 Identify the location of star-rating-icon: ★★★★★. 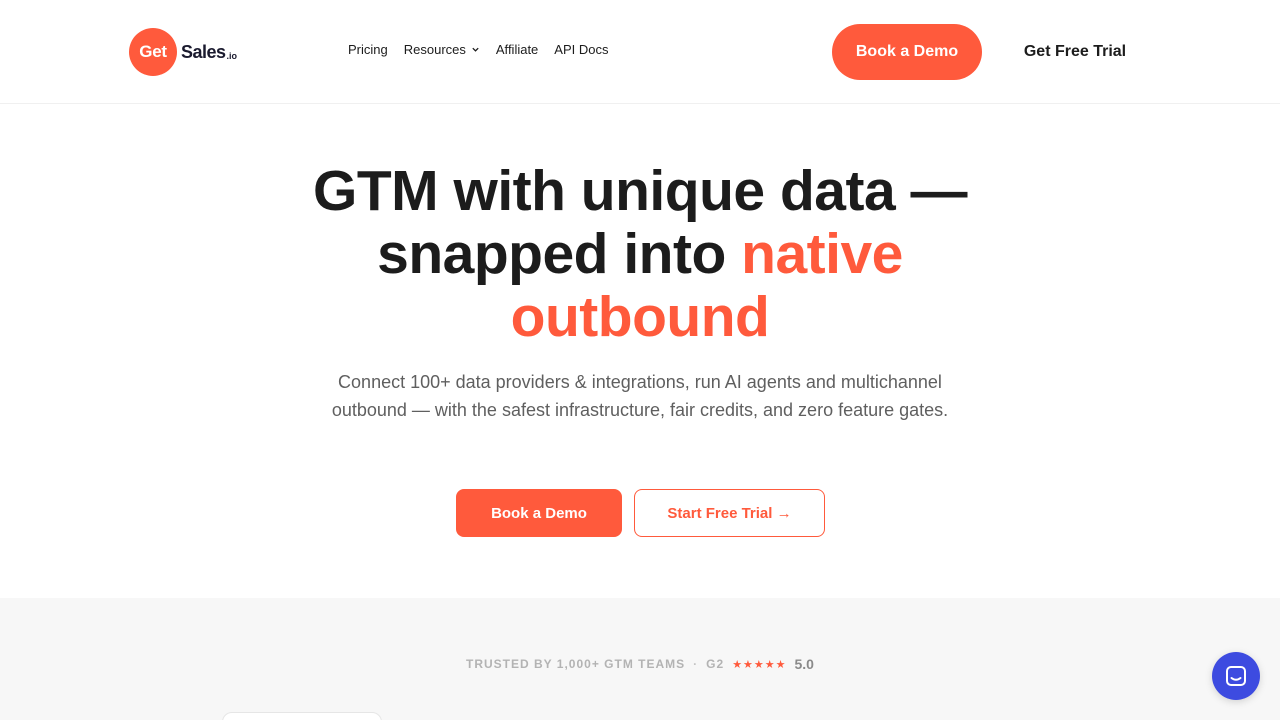
(759, 664).